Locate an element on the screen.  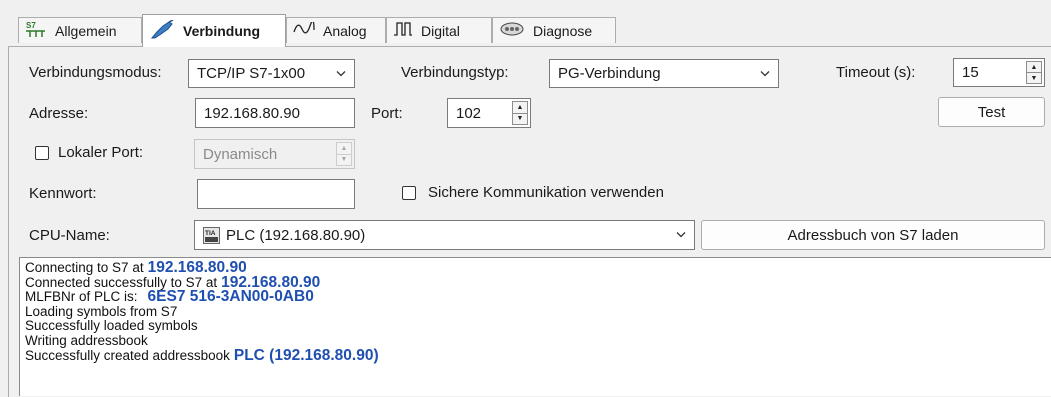
password-label: Kennwort: is located at coordinates (63, 193).